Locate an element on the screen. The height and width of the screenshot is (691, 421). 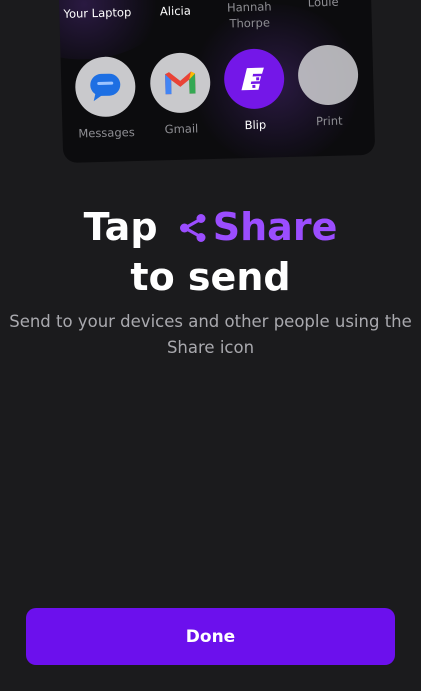
app-print: Print is located at coordinates (328, 87).